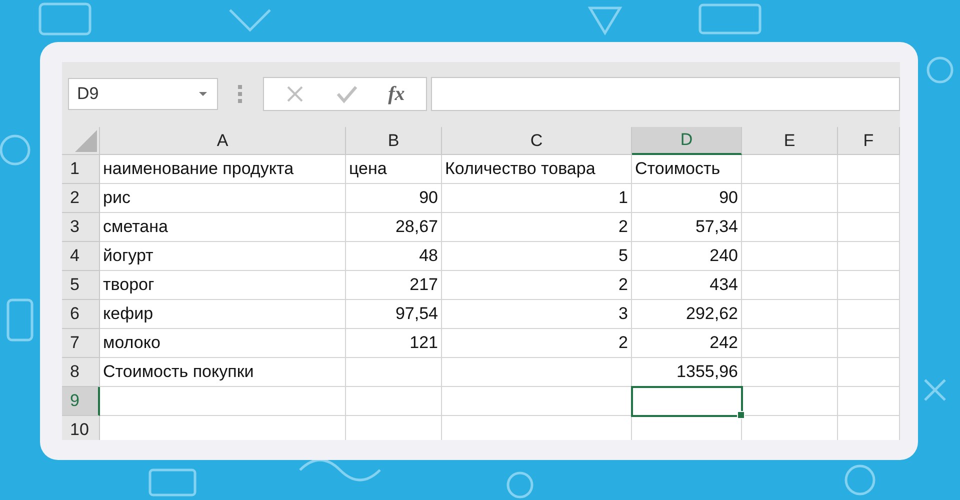  What do you see at coordinates (223, 141) in the screenshot?
I see `column-header: A` at bounding box center [223, 141].